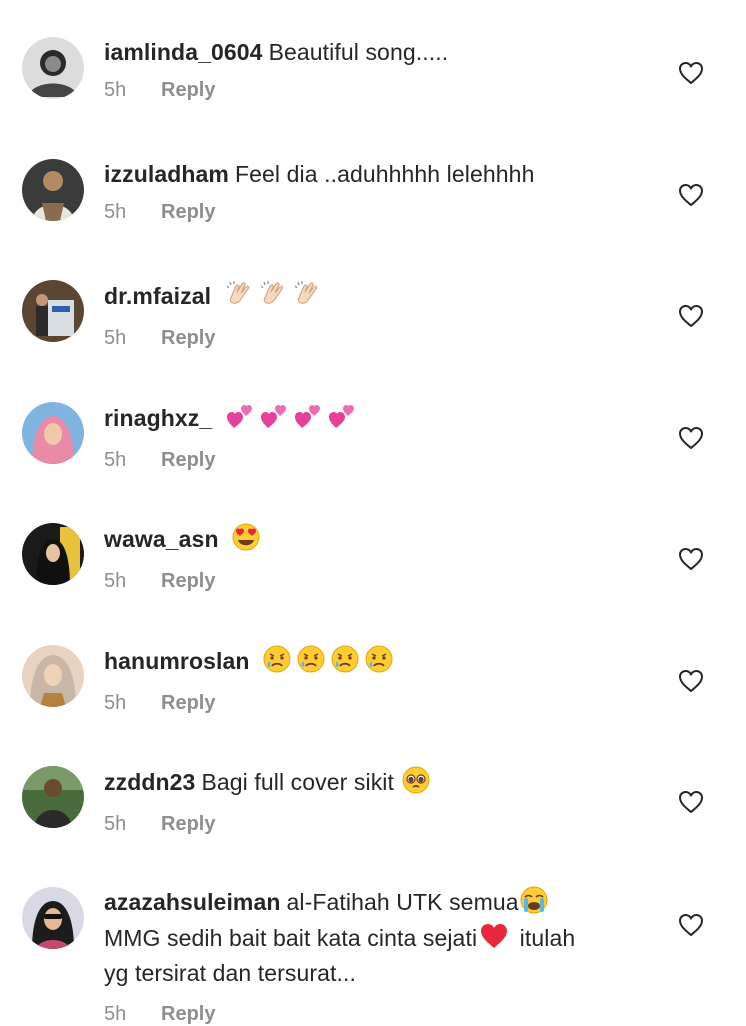 The height and width of the screenshot is (1026, 746). I want to click on comment-text: izzuladham Feel dia ..aduhhhhh lelehhhh, so click(355, 174).